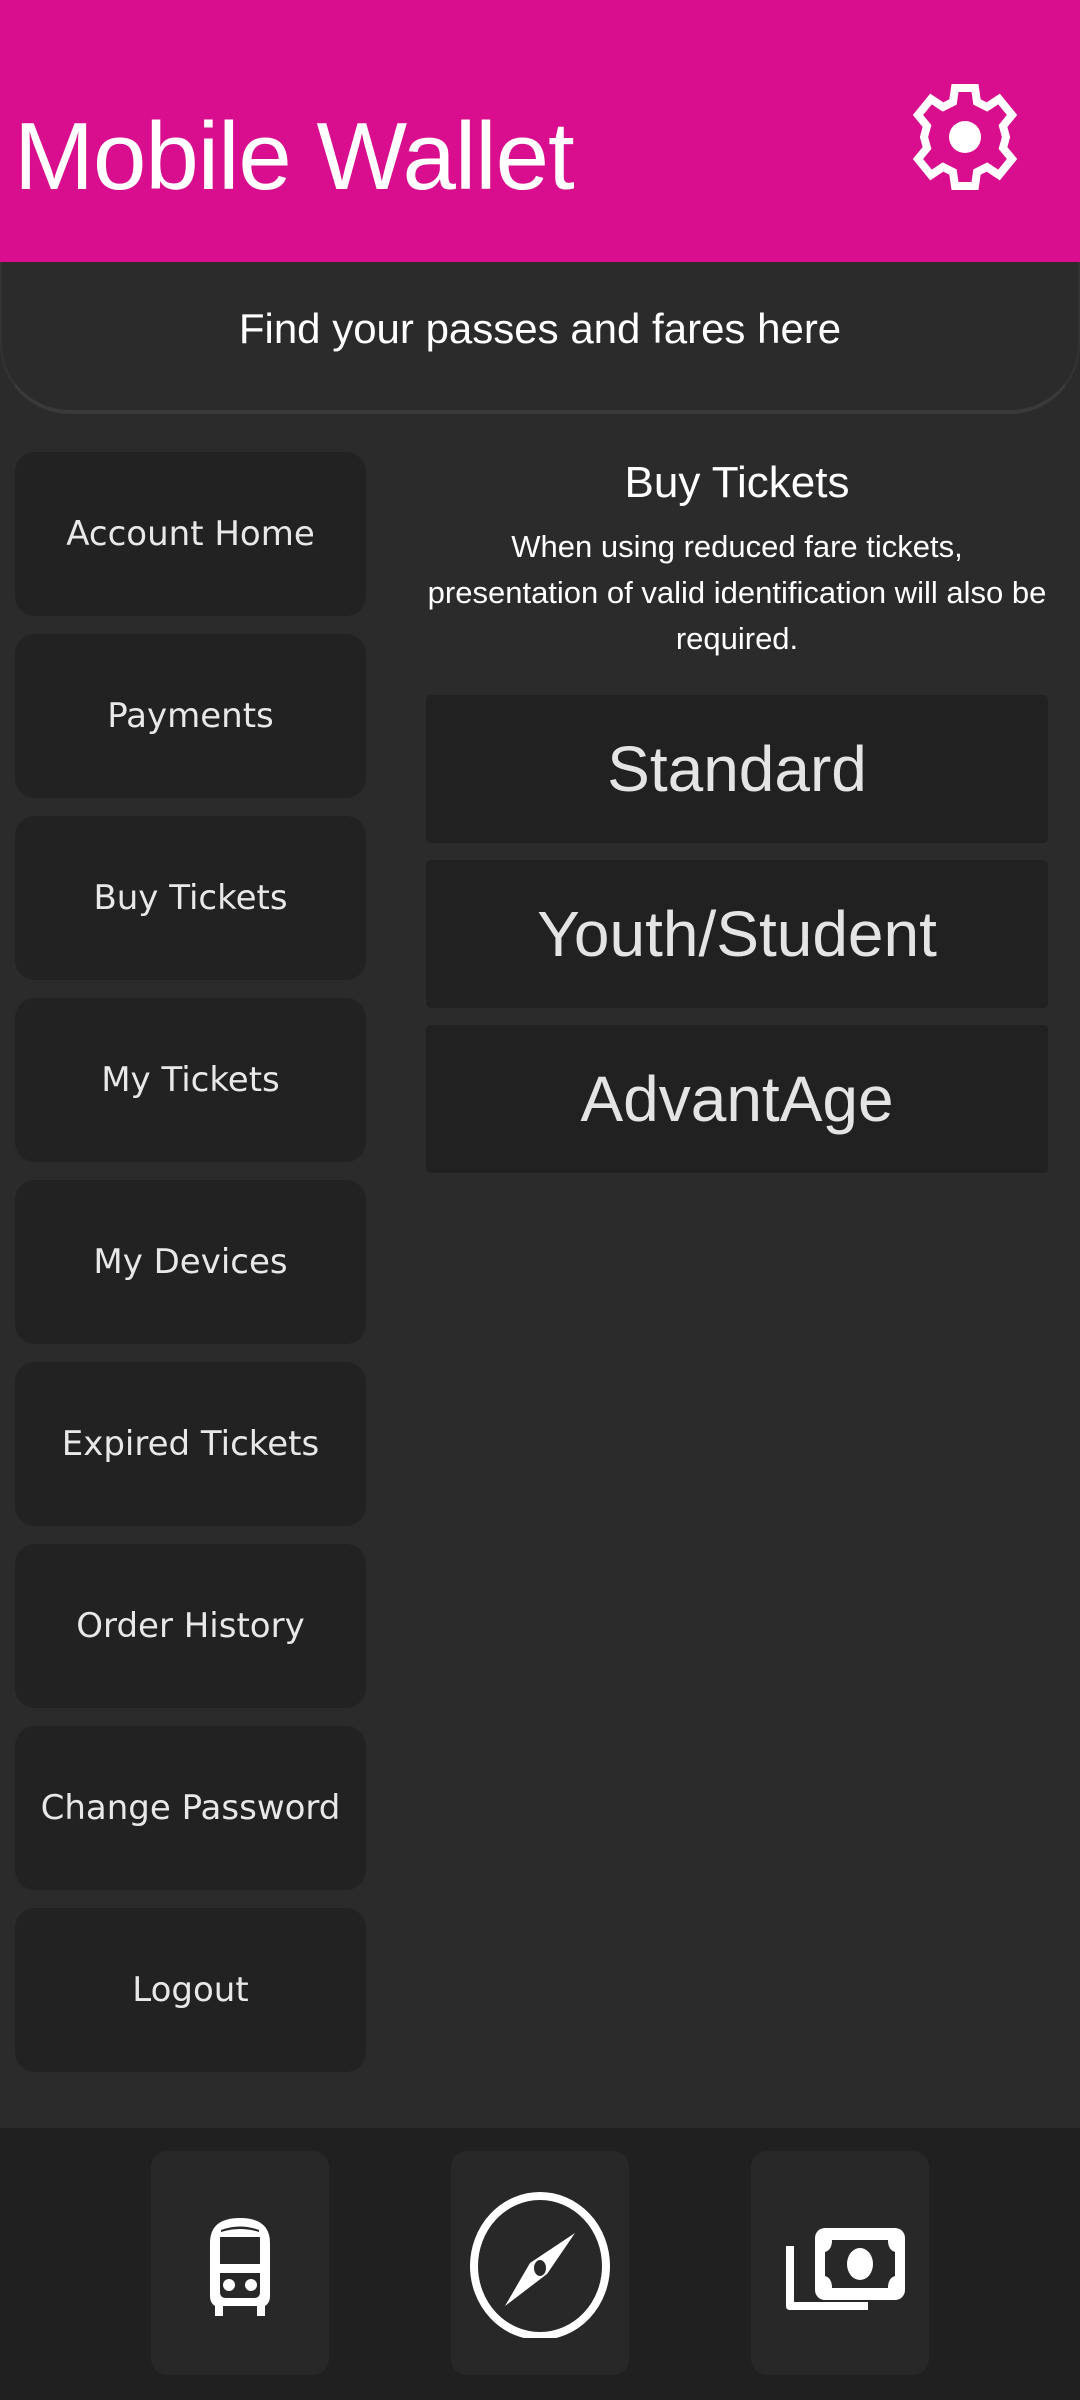  I want to click on fare-type-list: Standard Youth/Student AdvantAge, so click(737, 942).